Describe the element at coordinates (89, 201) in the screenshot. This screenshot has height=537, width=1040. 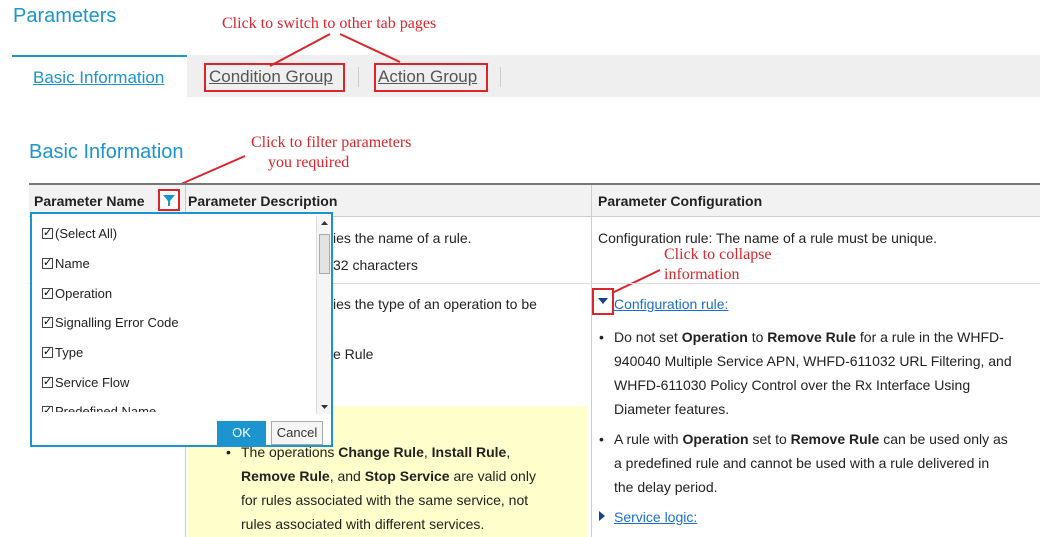
I see `header-parameter-name: Parameter Name` at that location.